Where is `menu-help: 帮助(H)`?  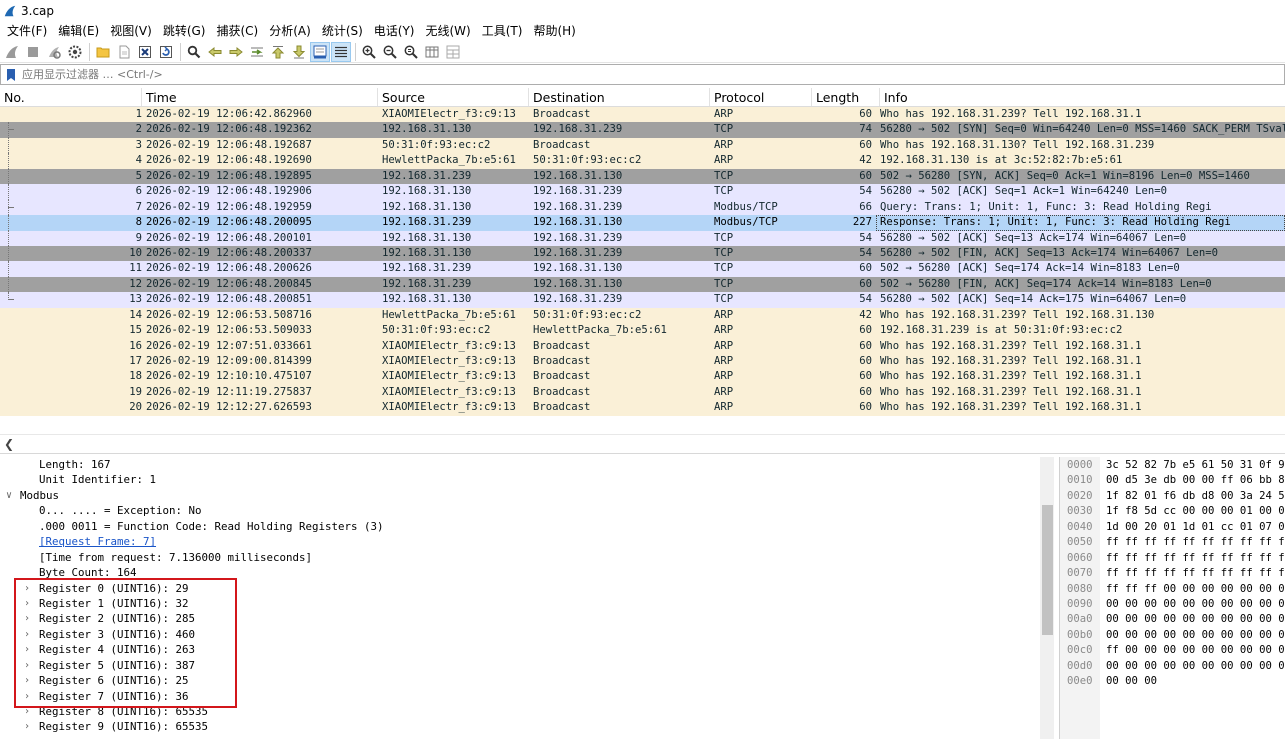
menu-help: 帮助(H) is located at coordinates (554, 31).